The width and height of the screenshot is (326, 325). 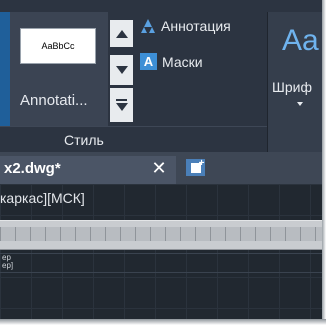 I want to click on new-tab-icon: +, so click(x=197, y=165).